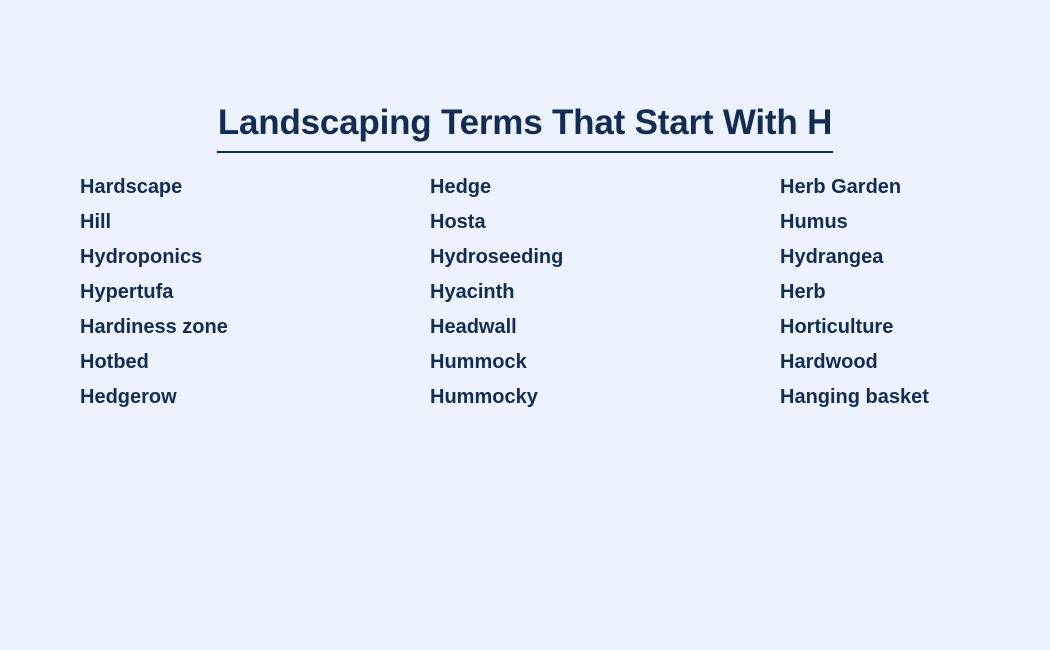 This screenshot has height=650, width=1050. I want to click on list-item: Hosta, so click(458, 222).